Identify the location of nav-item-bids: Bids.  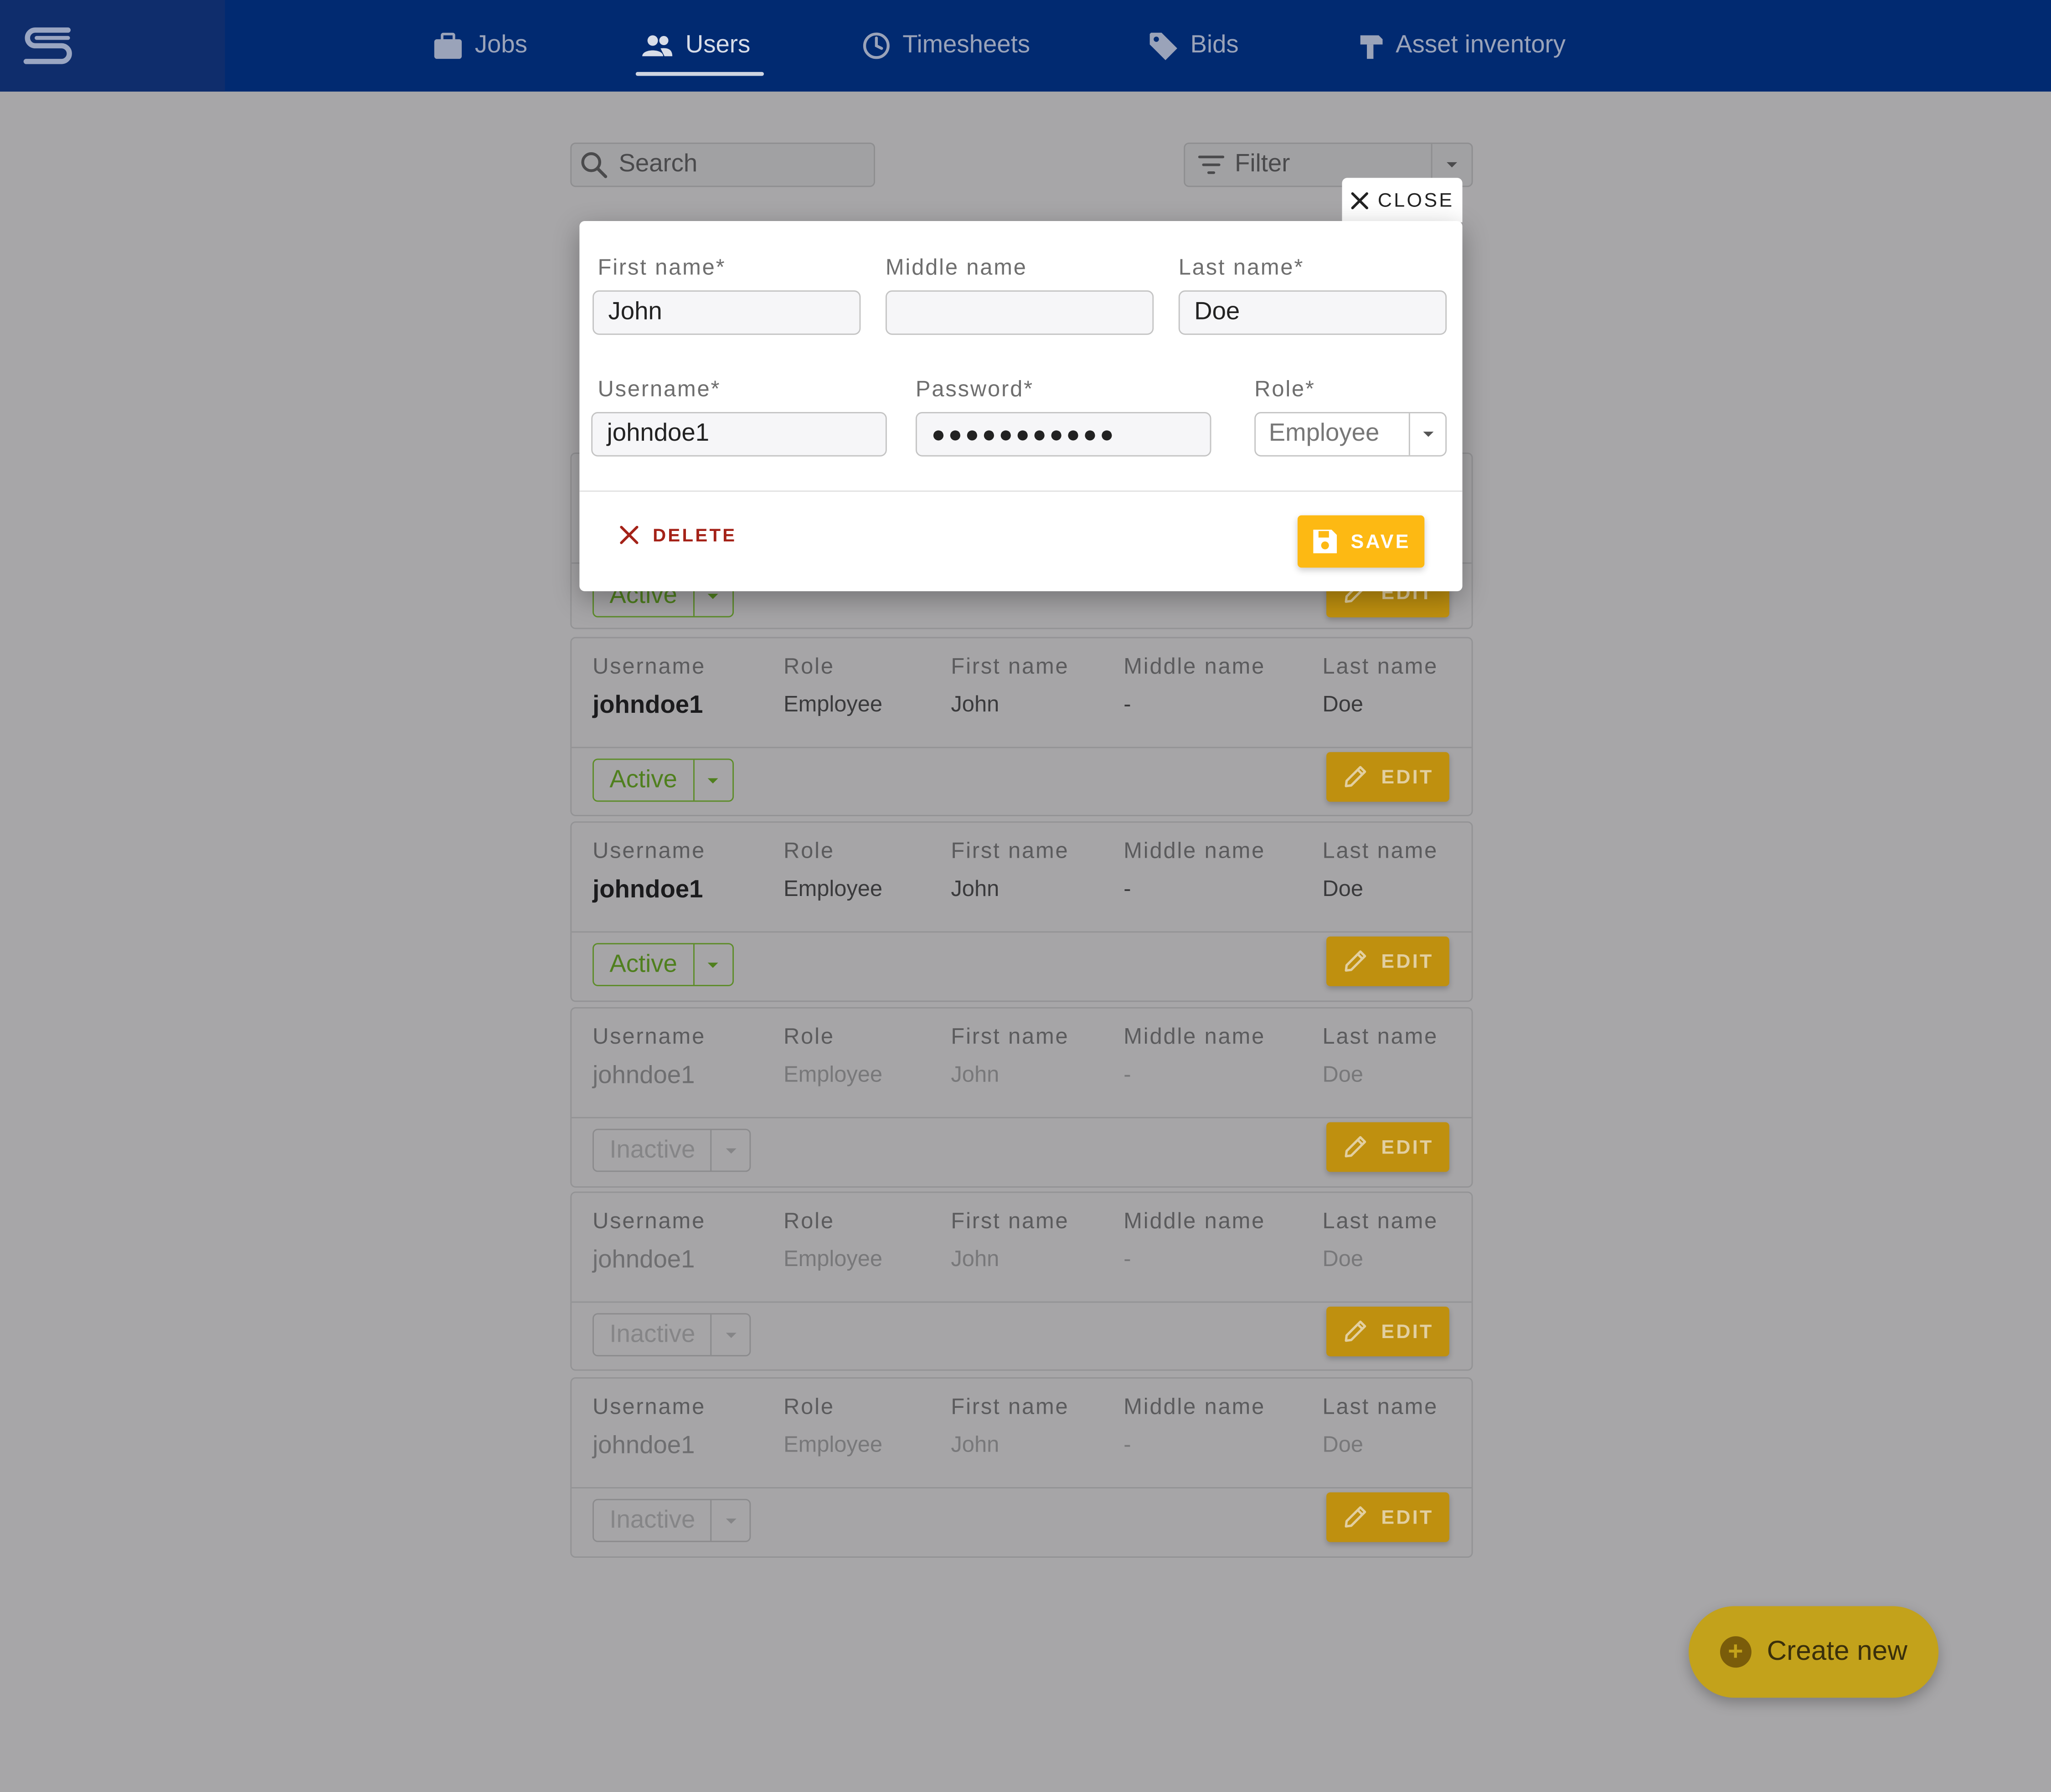
(1194, 46).